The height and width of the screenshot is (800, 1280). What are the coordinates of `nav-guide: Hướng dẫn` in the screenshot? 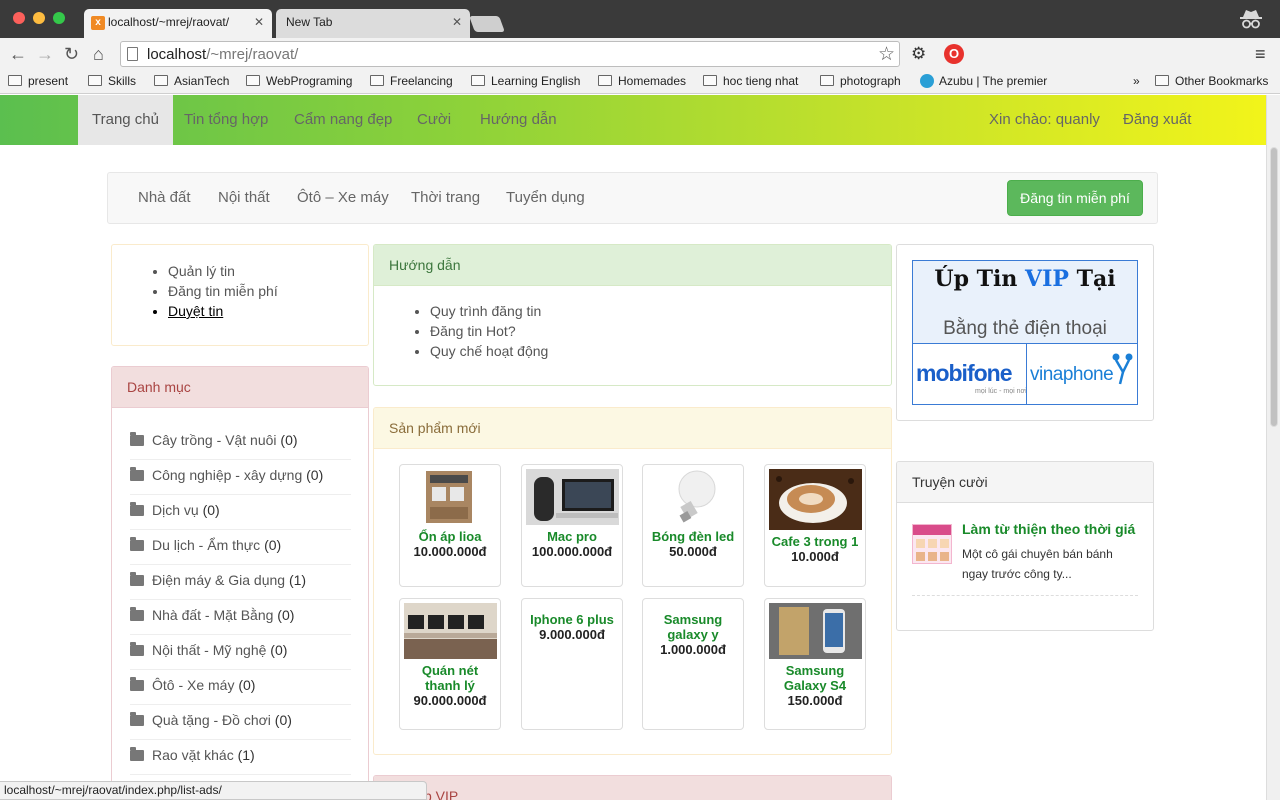 It's located at (518, 120).